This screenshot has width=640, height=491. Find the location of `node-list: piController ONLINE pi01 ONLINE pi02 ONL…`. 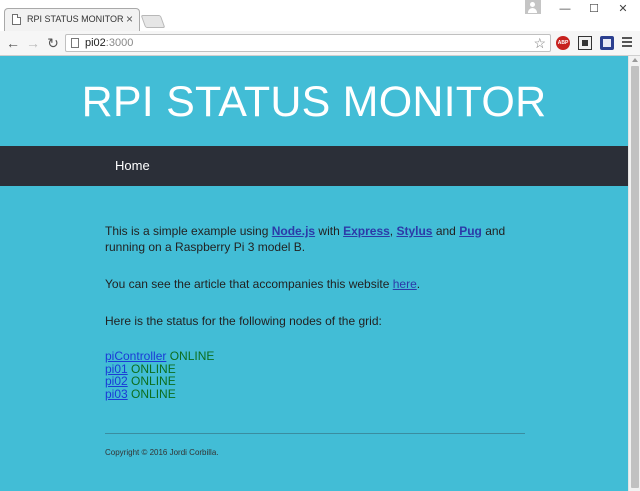

node-list: piController ONLINE pi01 ONLINE pi02 ONL… is located at coordinates (315, 375).